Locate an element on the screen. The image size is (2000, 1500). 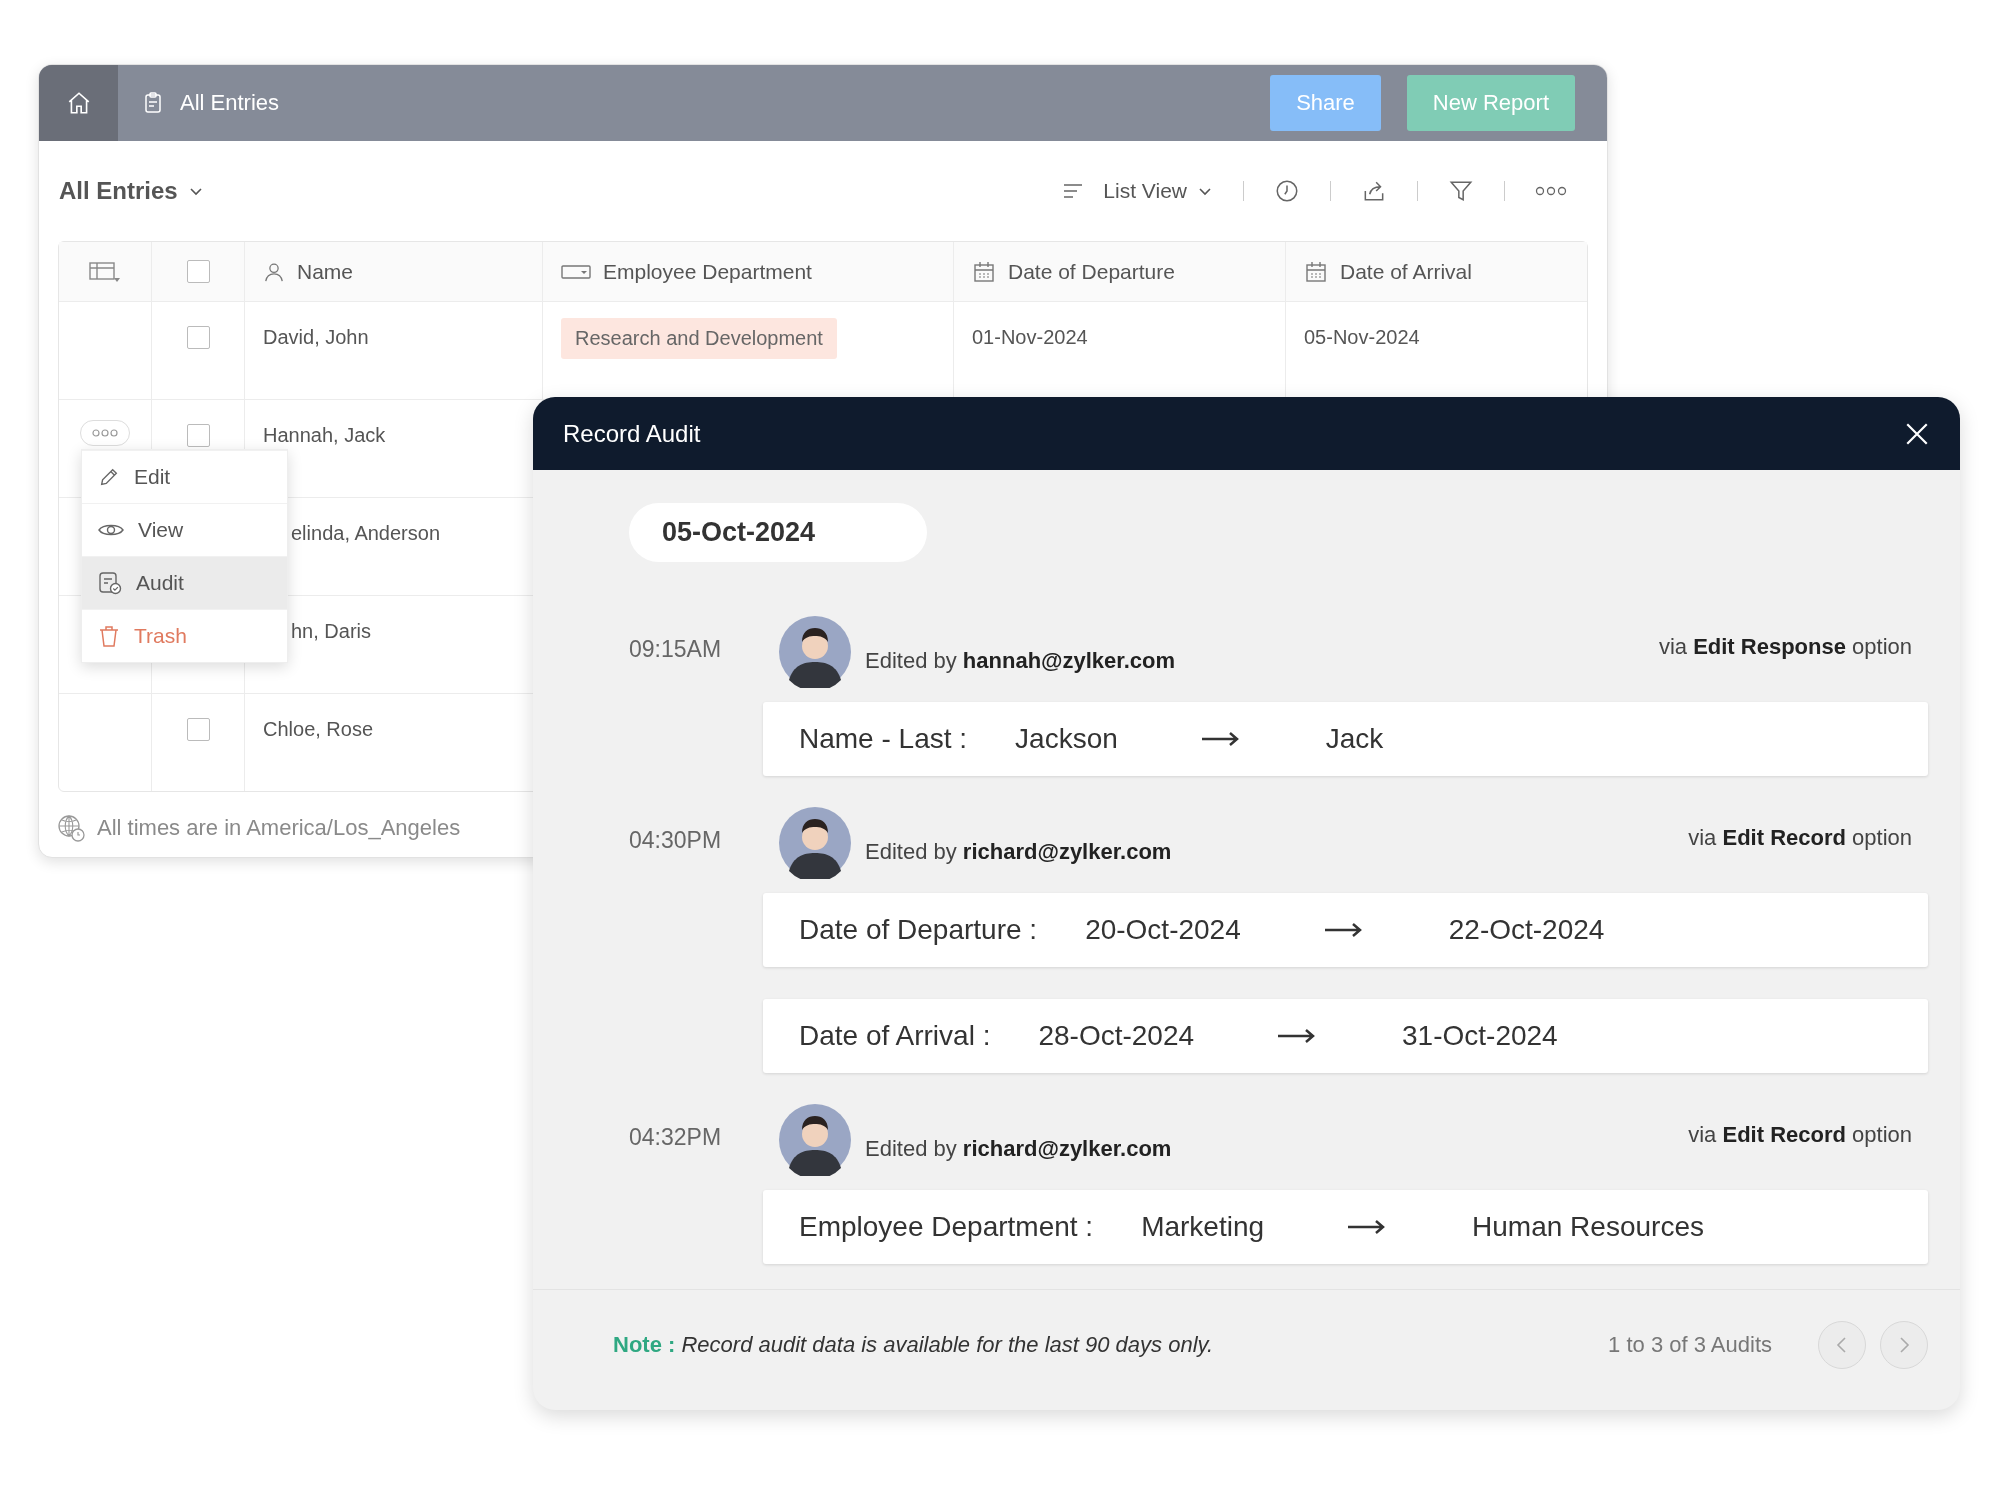
department-tag: Research and Development is located at coordinates (699, 338).